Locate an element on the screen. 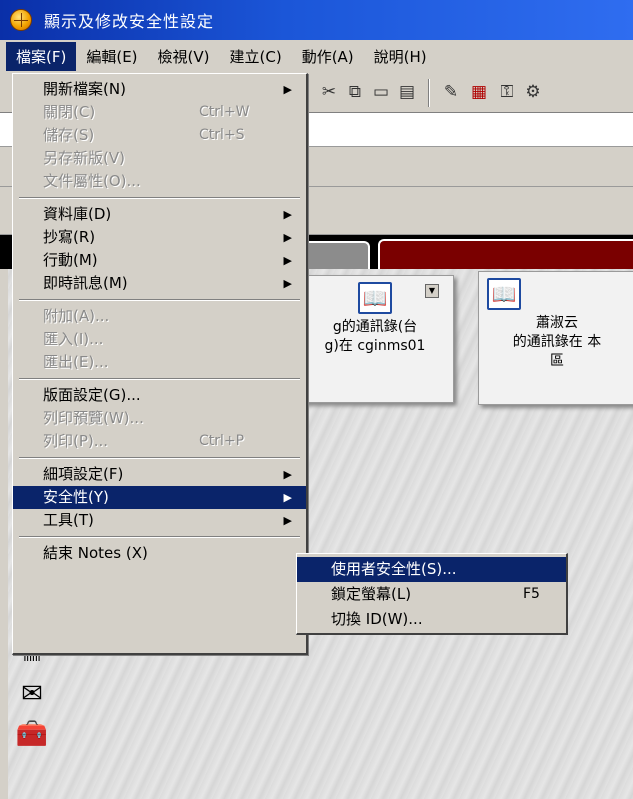 This screenshot has width=633, height=799. card-title-line2: 的通訊錄在 本 is located at coordinates (557, 342).